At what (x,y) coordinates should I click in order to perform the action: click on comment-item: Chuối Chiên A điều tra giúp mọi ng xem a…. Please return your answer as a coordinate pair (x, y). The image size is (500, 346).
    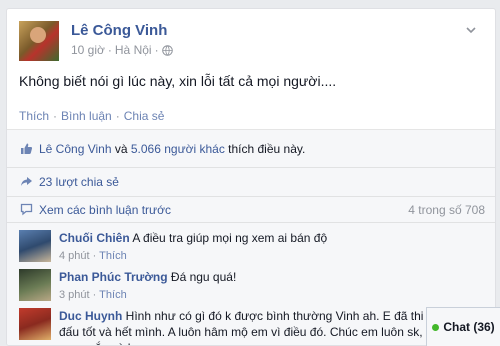
    Looking at the image, I should click on (252, 250).